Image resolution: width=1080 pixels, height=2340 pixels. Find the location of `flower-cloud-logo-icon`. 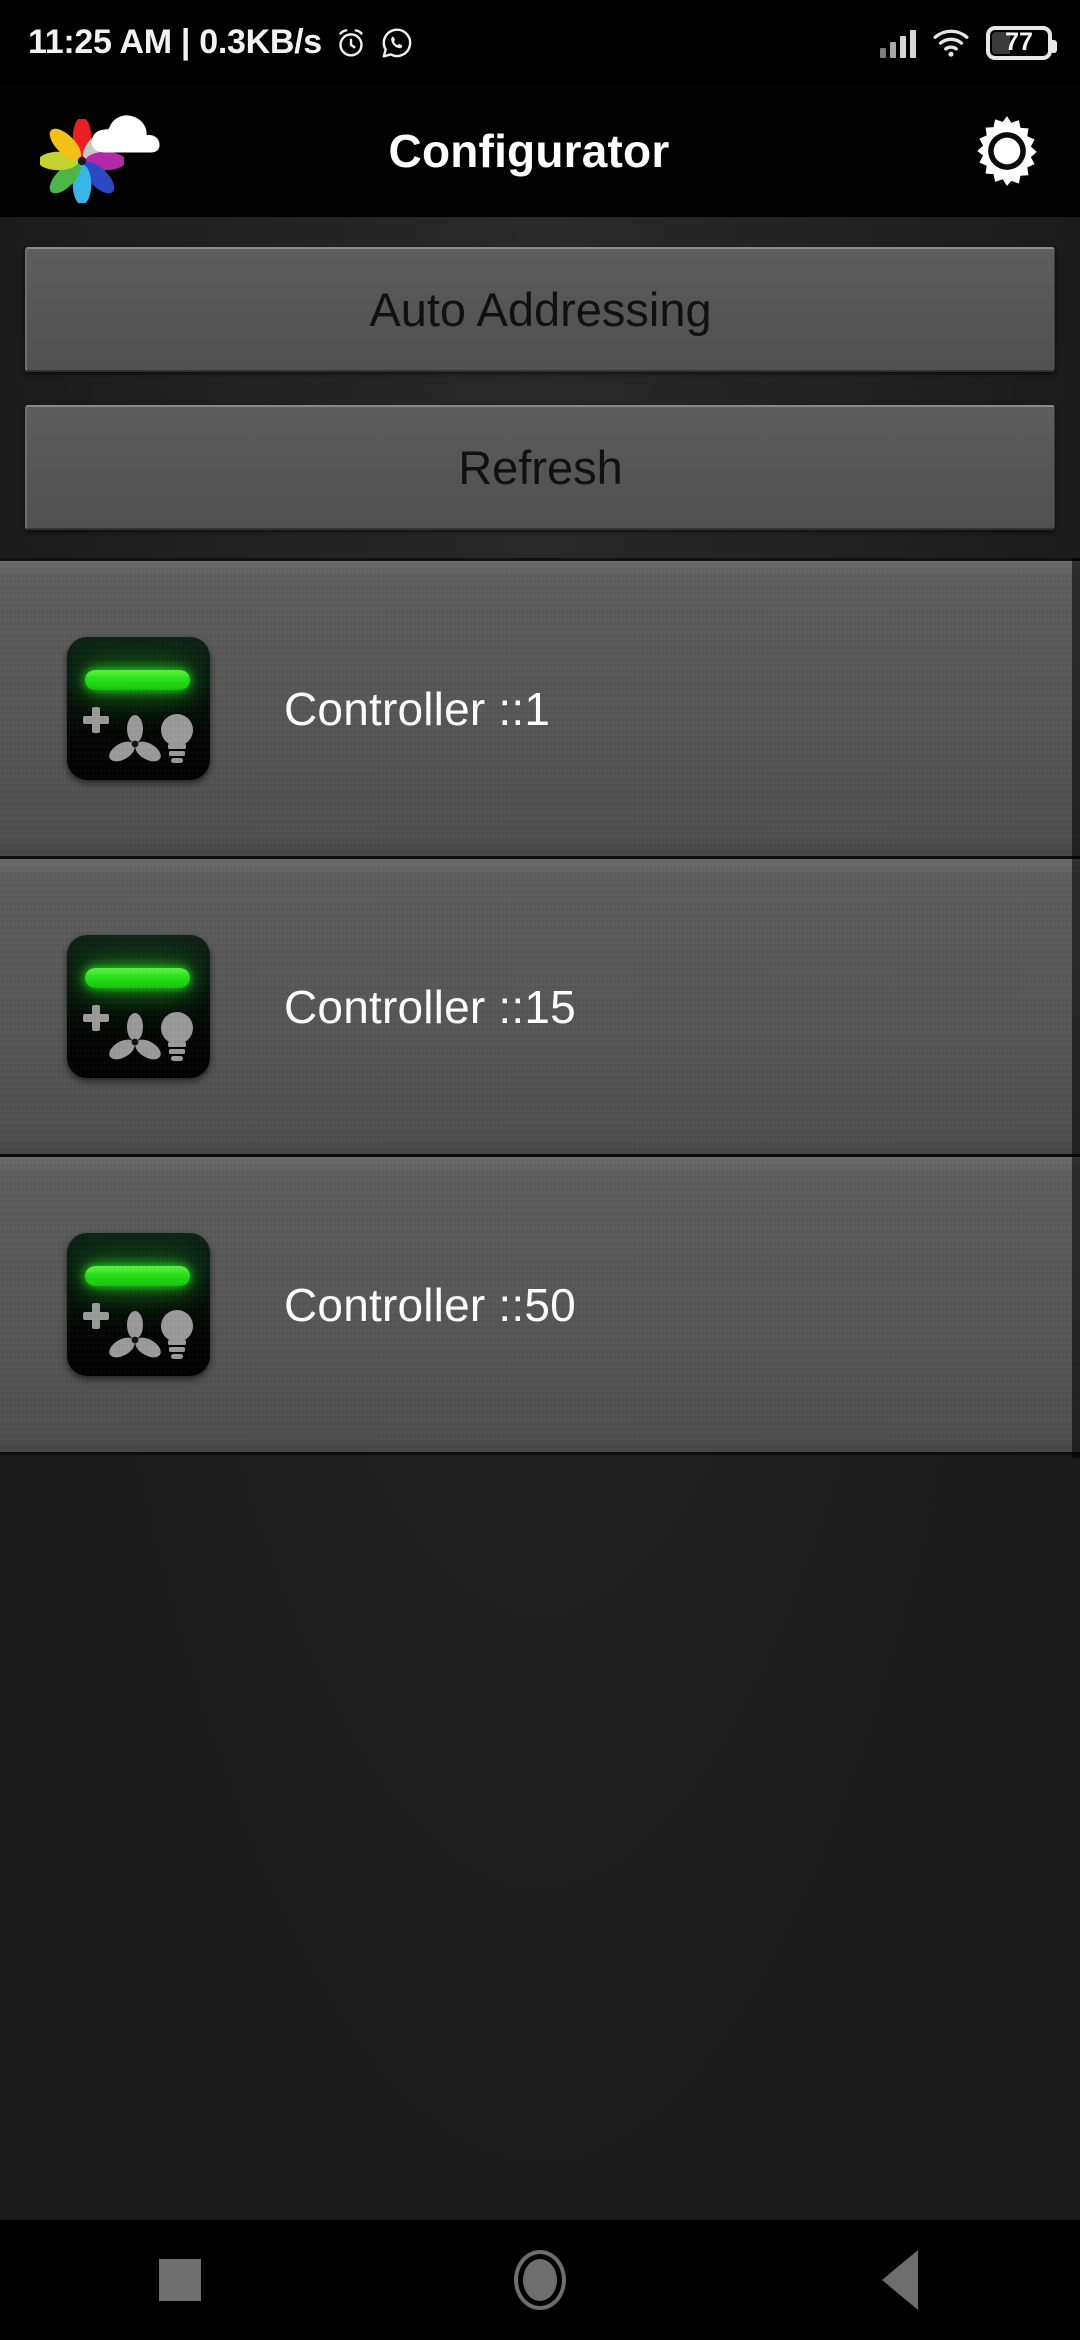

flower-cloud-logo-icon is located at coordinates (93, 152).